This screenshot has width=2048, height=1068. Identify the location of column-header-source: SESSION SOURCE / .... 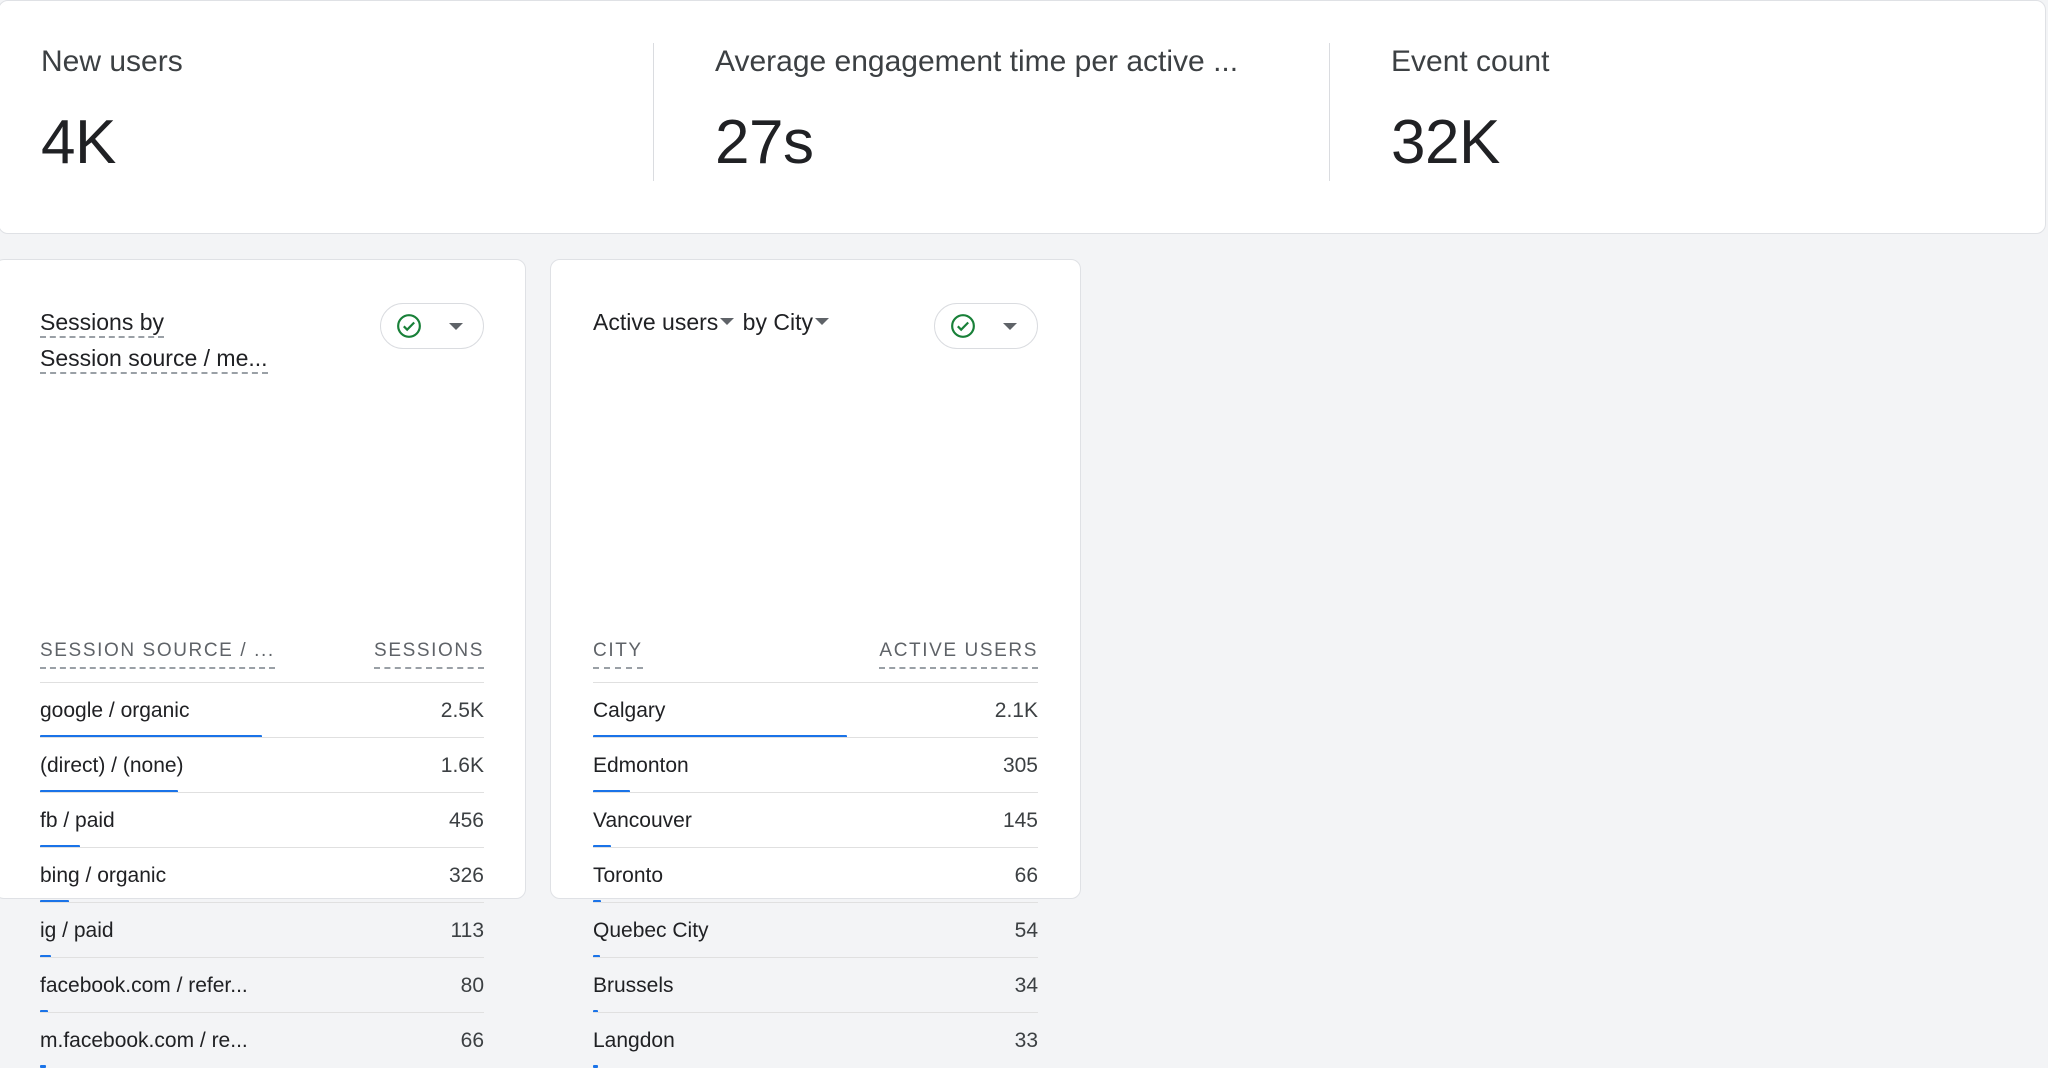
(157, 654).